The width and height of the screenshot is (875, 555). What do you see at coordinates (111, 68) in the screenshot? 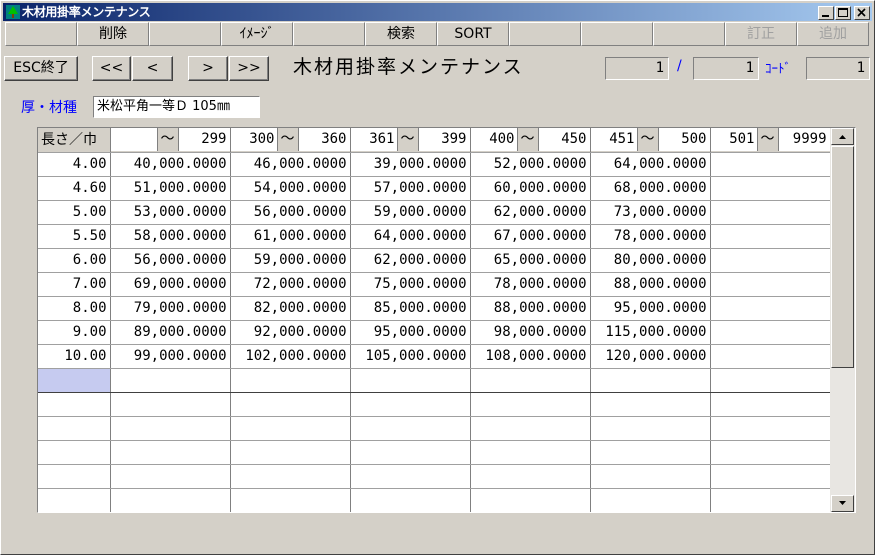
I see `first-record-button: <<` at bounding box center [111, 68].